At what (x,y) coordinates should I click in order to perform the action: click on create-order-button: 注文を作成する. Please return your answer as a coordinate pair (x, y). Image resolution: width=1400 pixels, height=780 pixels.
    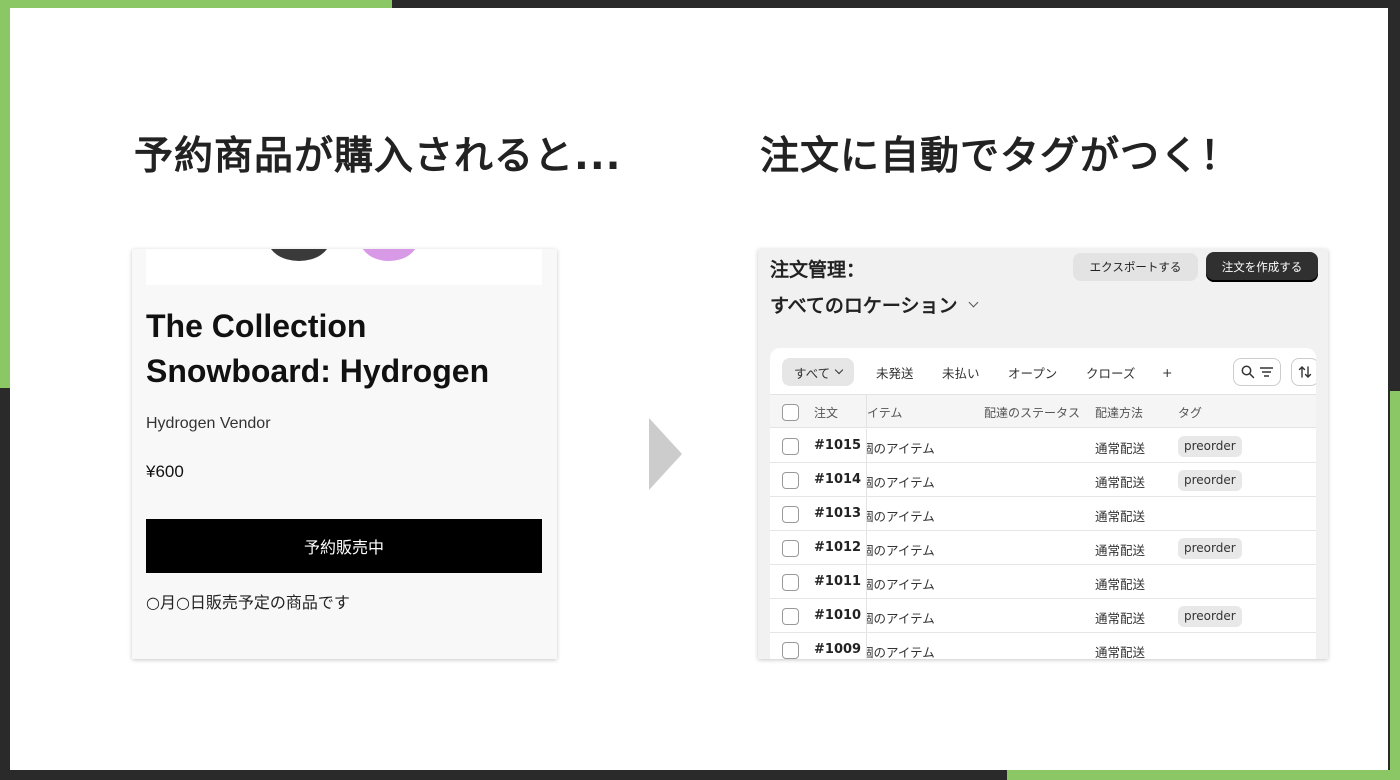
    Looking at the image, I should click on (1262, 267).